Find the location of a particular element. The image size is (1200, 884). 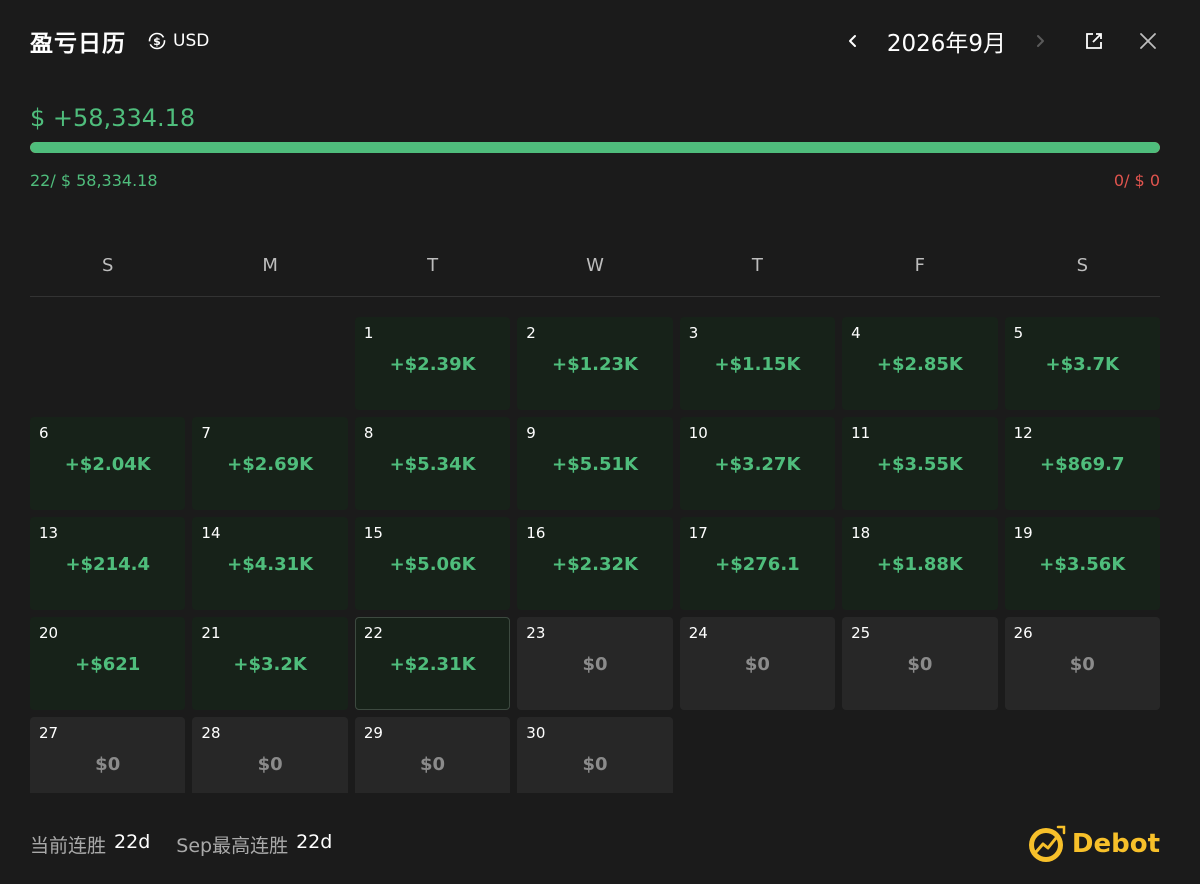

currency-label: USD is located at coordinates (191, 41).